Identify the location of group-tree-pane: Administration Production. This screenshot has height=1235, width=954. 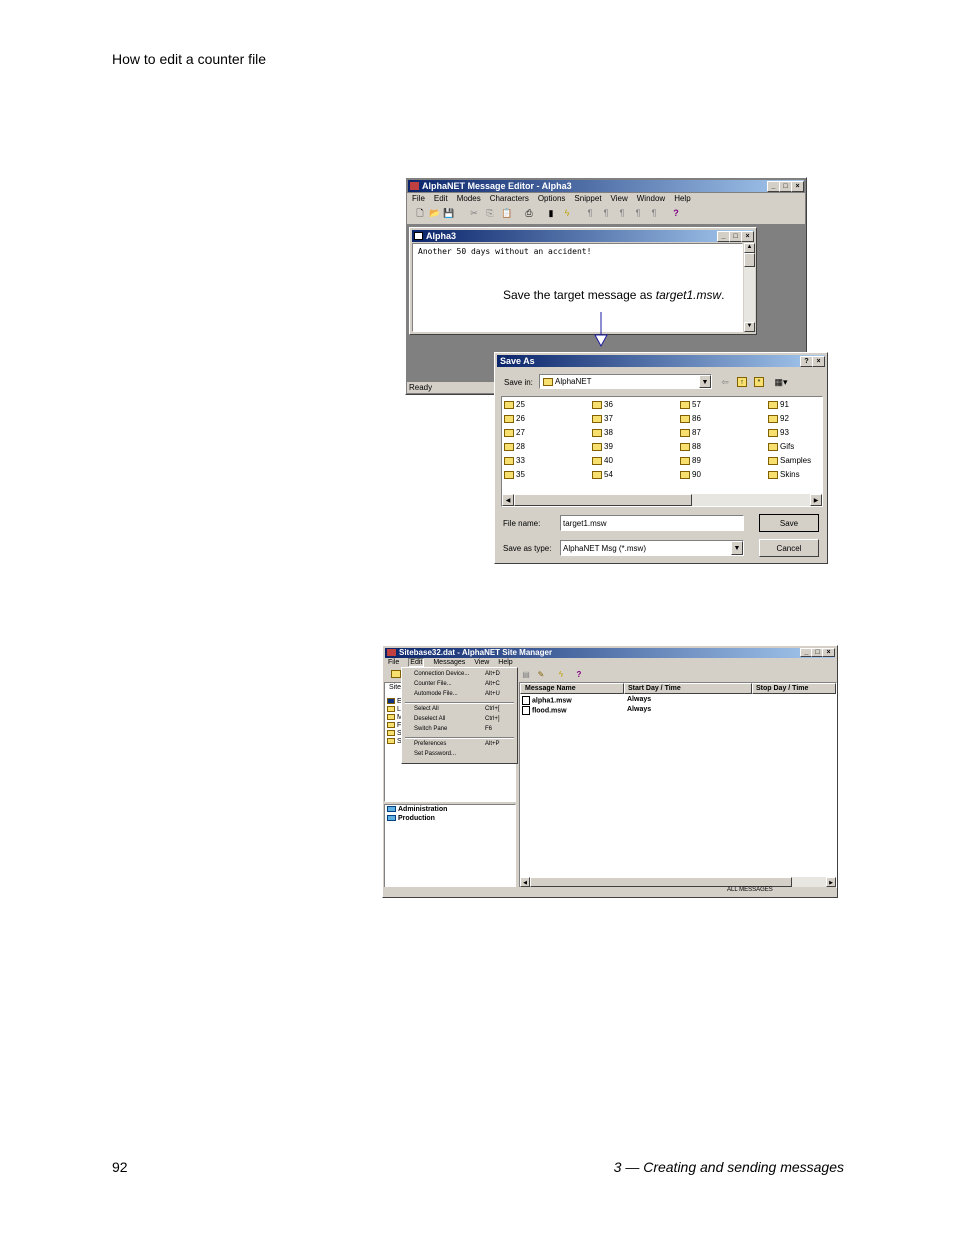
(450, 846).